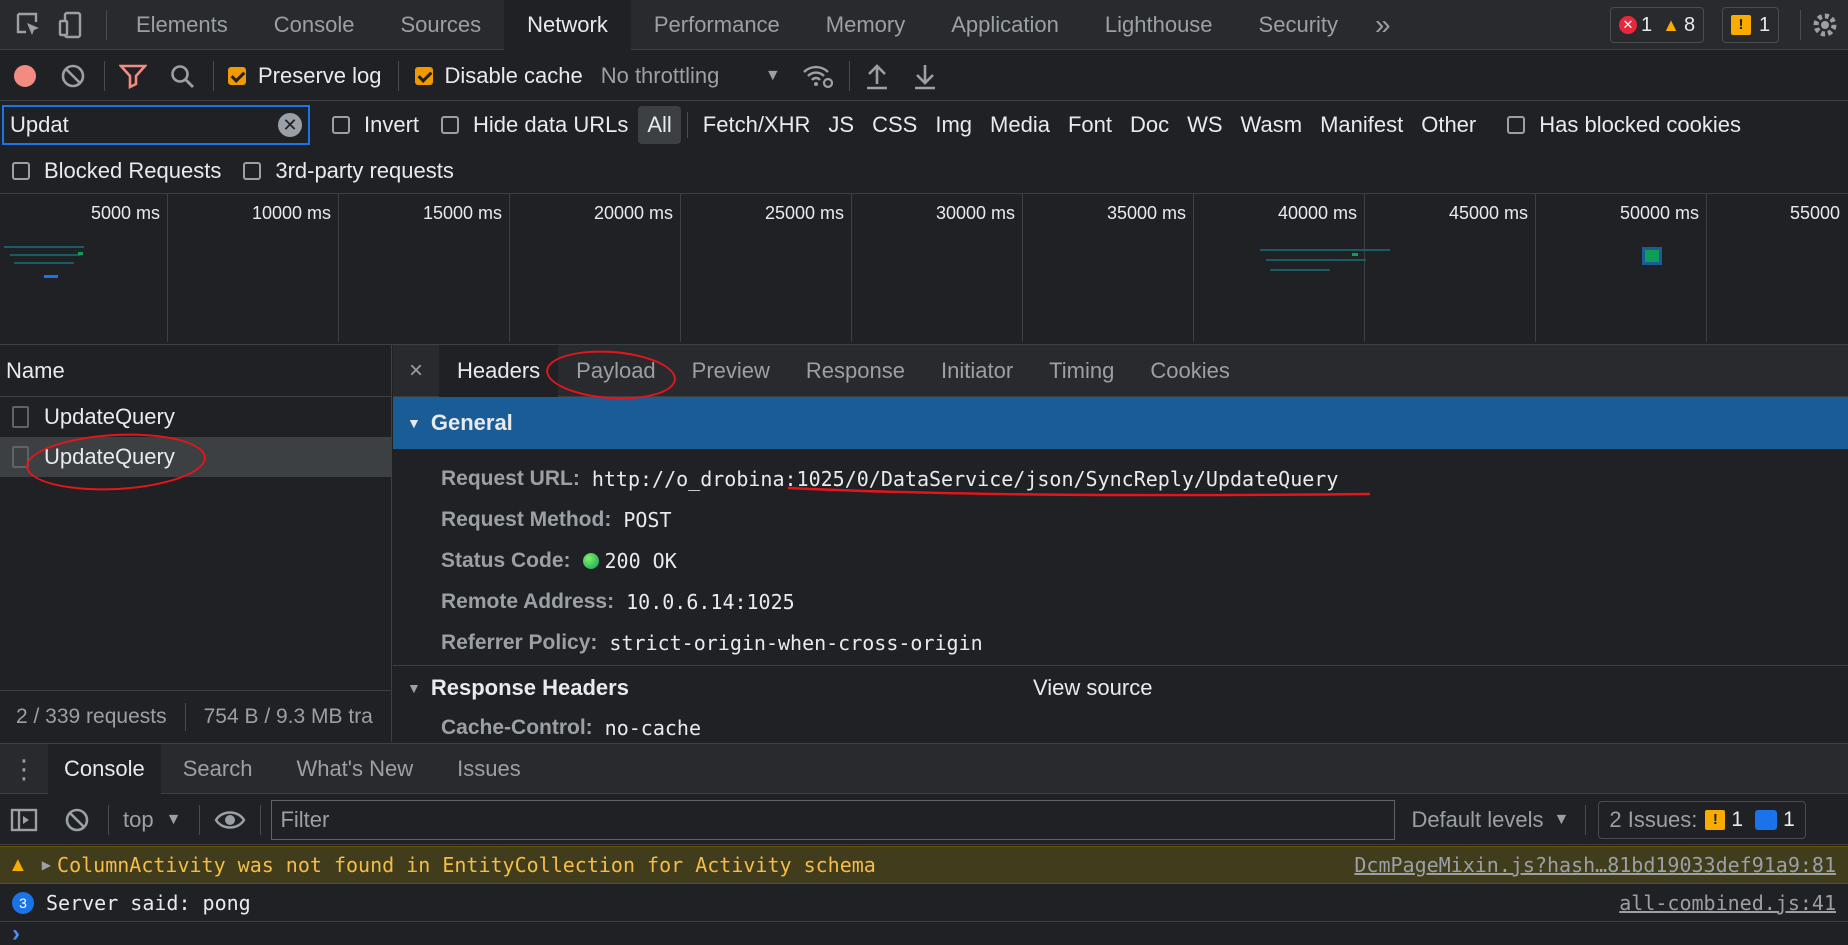 Image resolution: width=1848 pixels, height=945 pixels. I want to click on tab-lighthouse: Lighthouse, so click(1159, 25).